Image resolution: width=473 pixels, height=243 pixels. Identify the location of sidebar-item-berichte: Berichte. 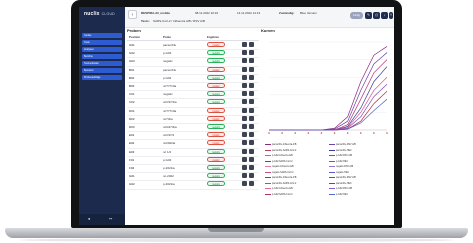
(102, 56).